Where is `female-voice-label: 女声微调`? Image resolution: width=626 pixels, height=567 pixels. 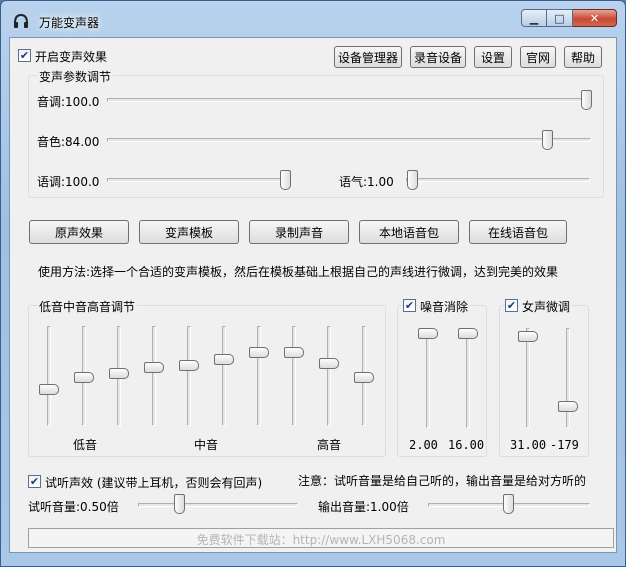 female-voice-label: 女声微调 is located at coordinates (546, 306).